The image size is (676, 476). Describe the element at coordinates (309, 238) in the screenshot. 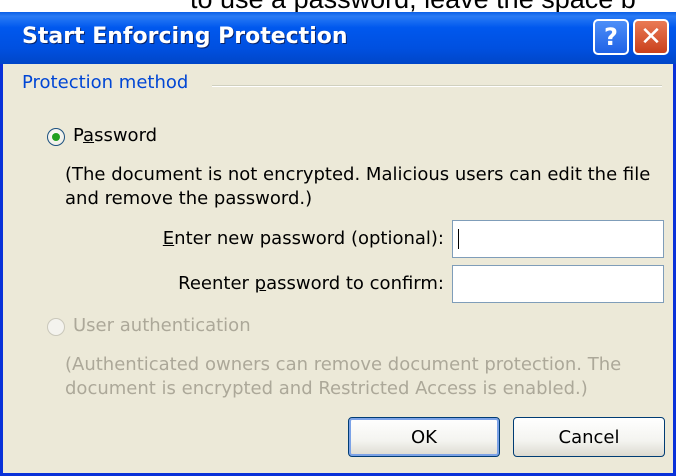

I see `new-password-label-text: nter new password (optional):` at that location.